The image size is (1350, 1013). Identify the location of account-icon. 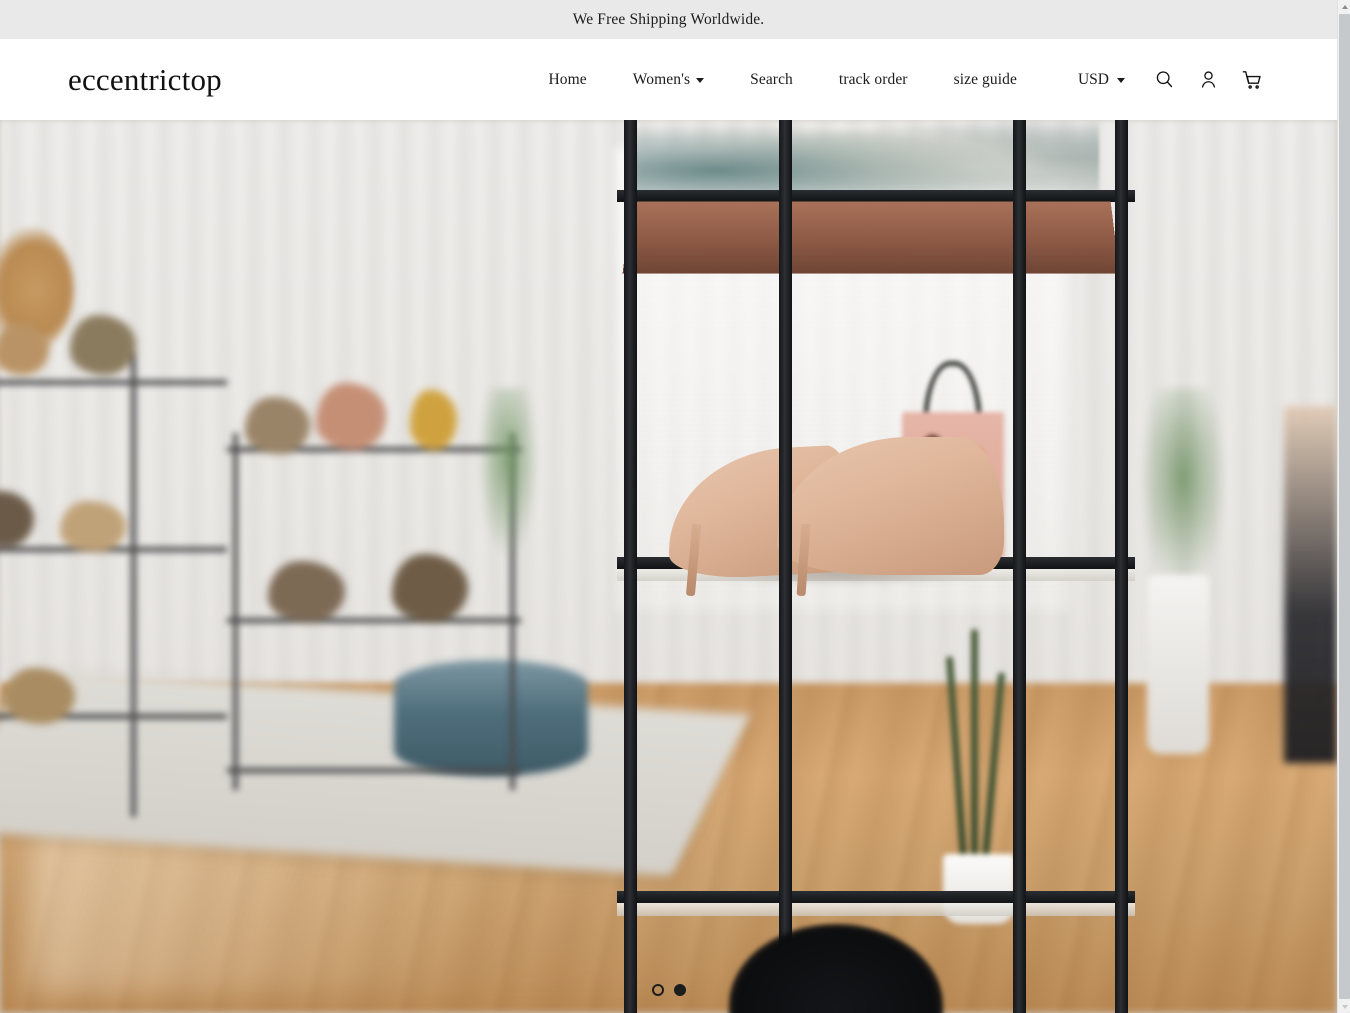
(1208, 79).